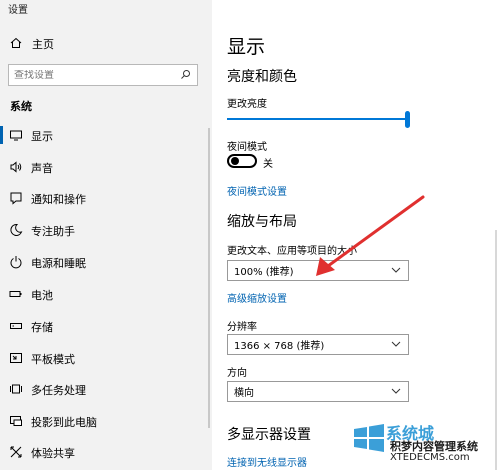 This screenshot has width=500, height=470. I want to click on watermark-line2: XTEDECMS.com, so click(430, 457).